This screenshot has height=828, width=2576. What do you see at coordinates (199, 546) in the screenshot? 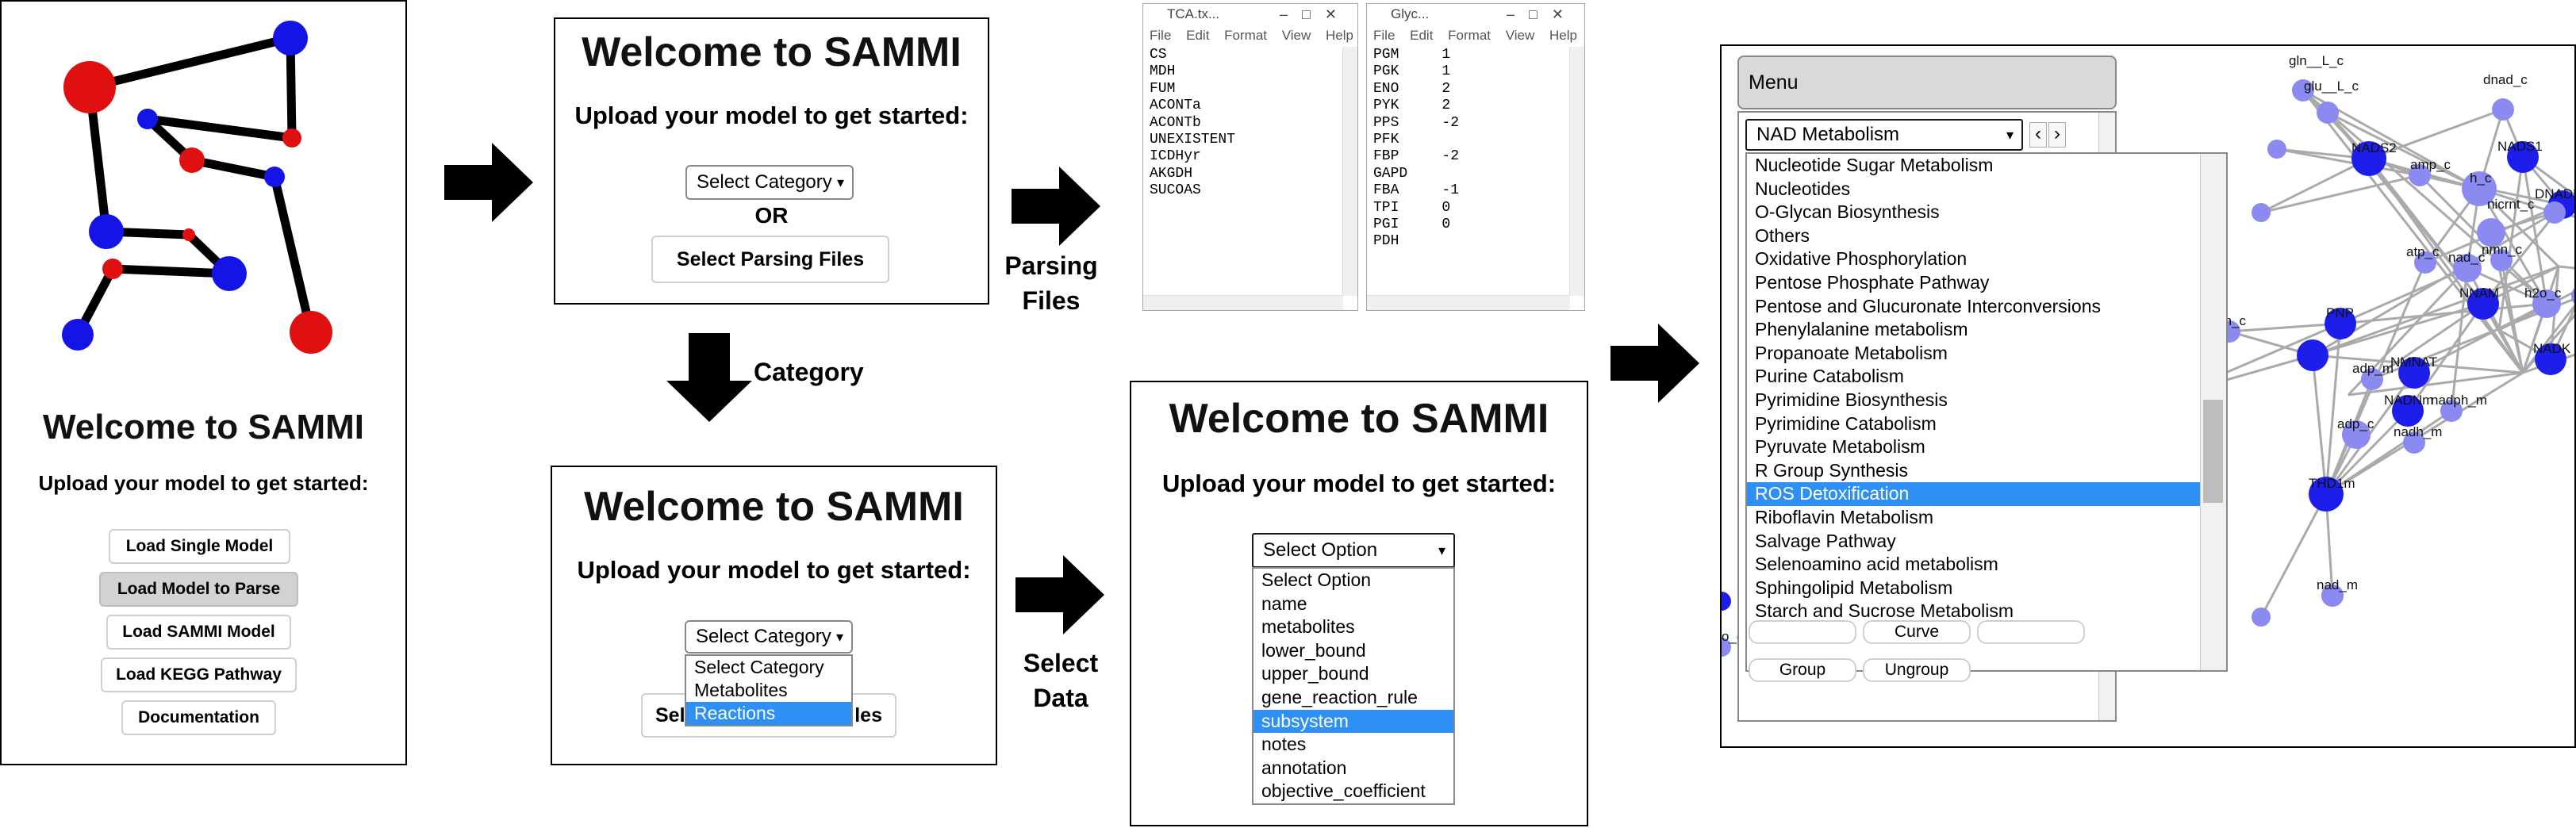
I see `load-single-model-button: Load Single Model` at bounding box center [199, 546].